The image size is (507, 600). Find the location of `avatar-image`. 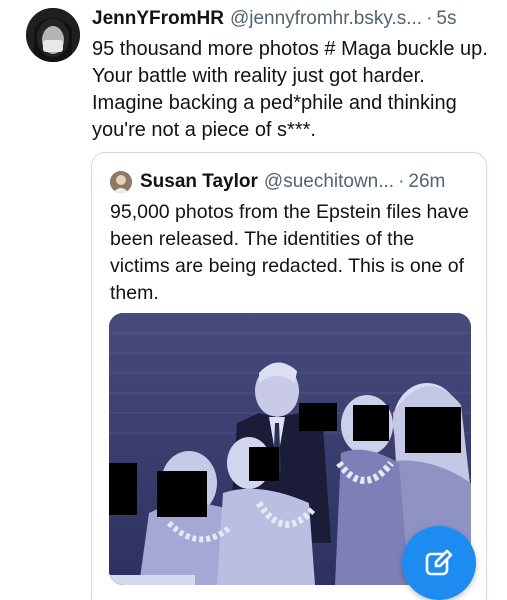

avatar-image is located at coordinates (53, 35).